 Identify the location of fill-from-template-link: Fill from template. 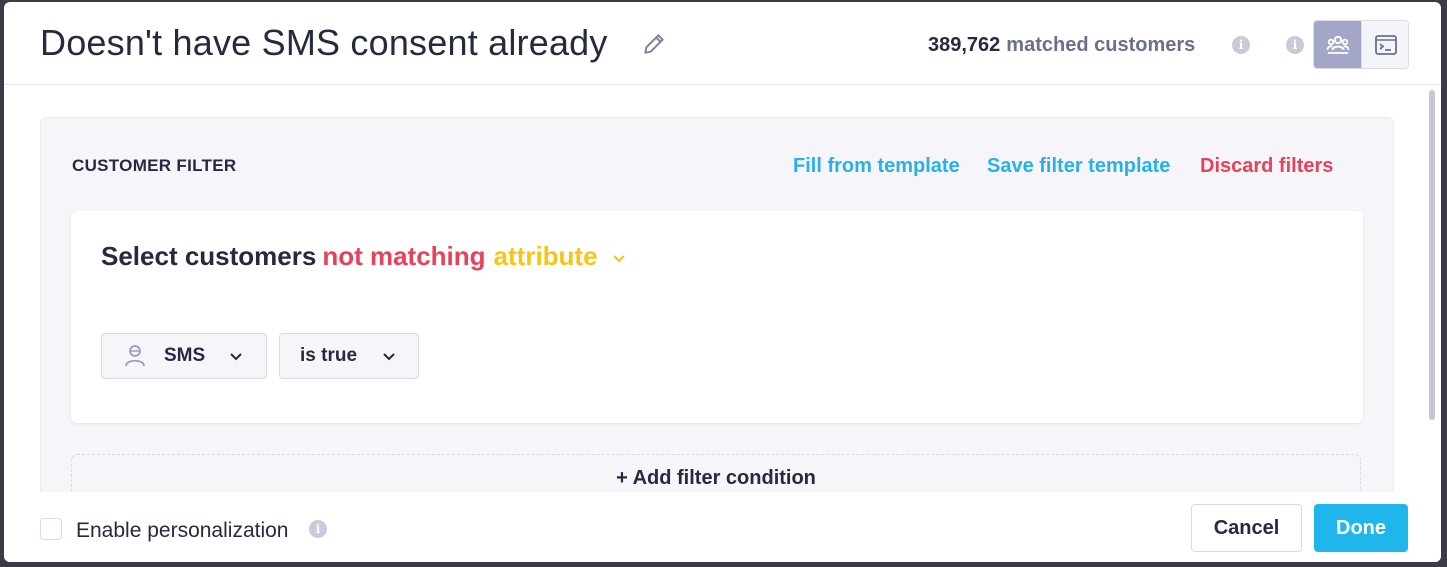
(876, 166).